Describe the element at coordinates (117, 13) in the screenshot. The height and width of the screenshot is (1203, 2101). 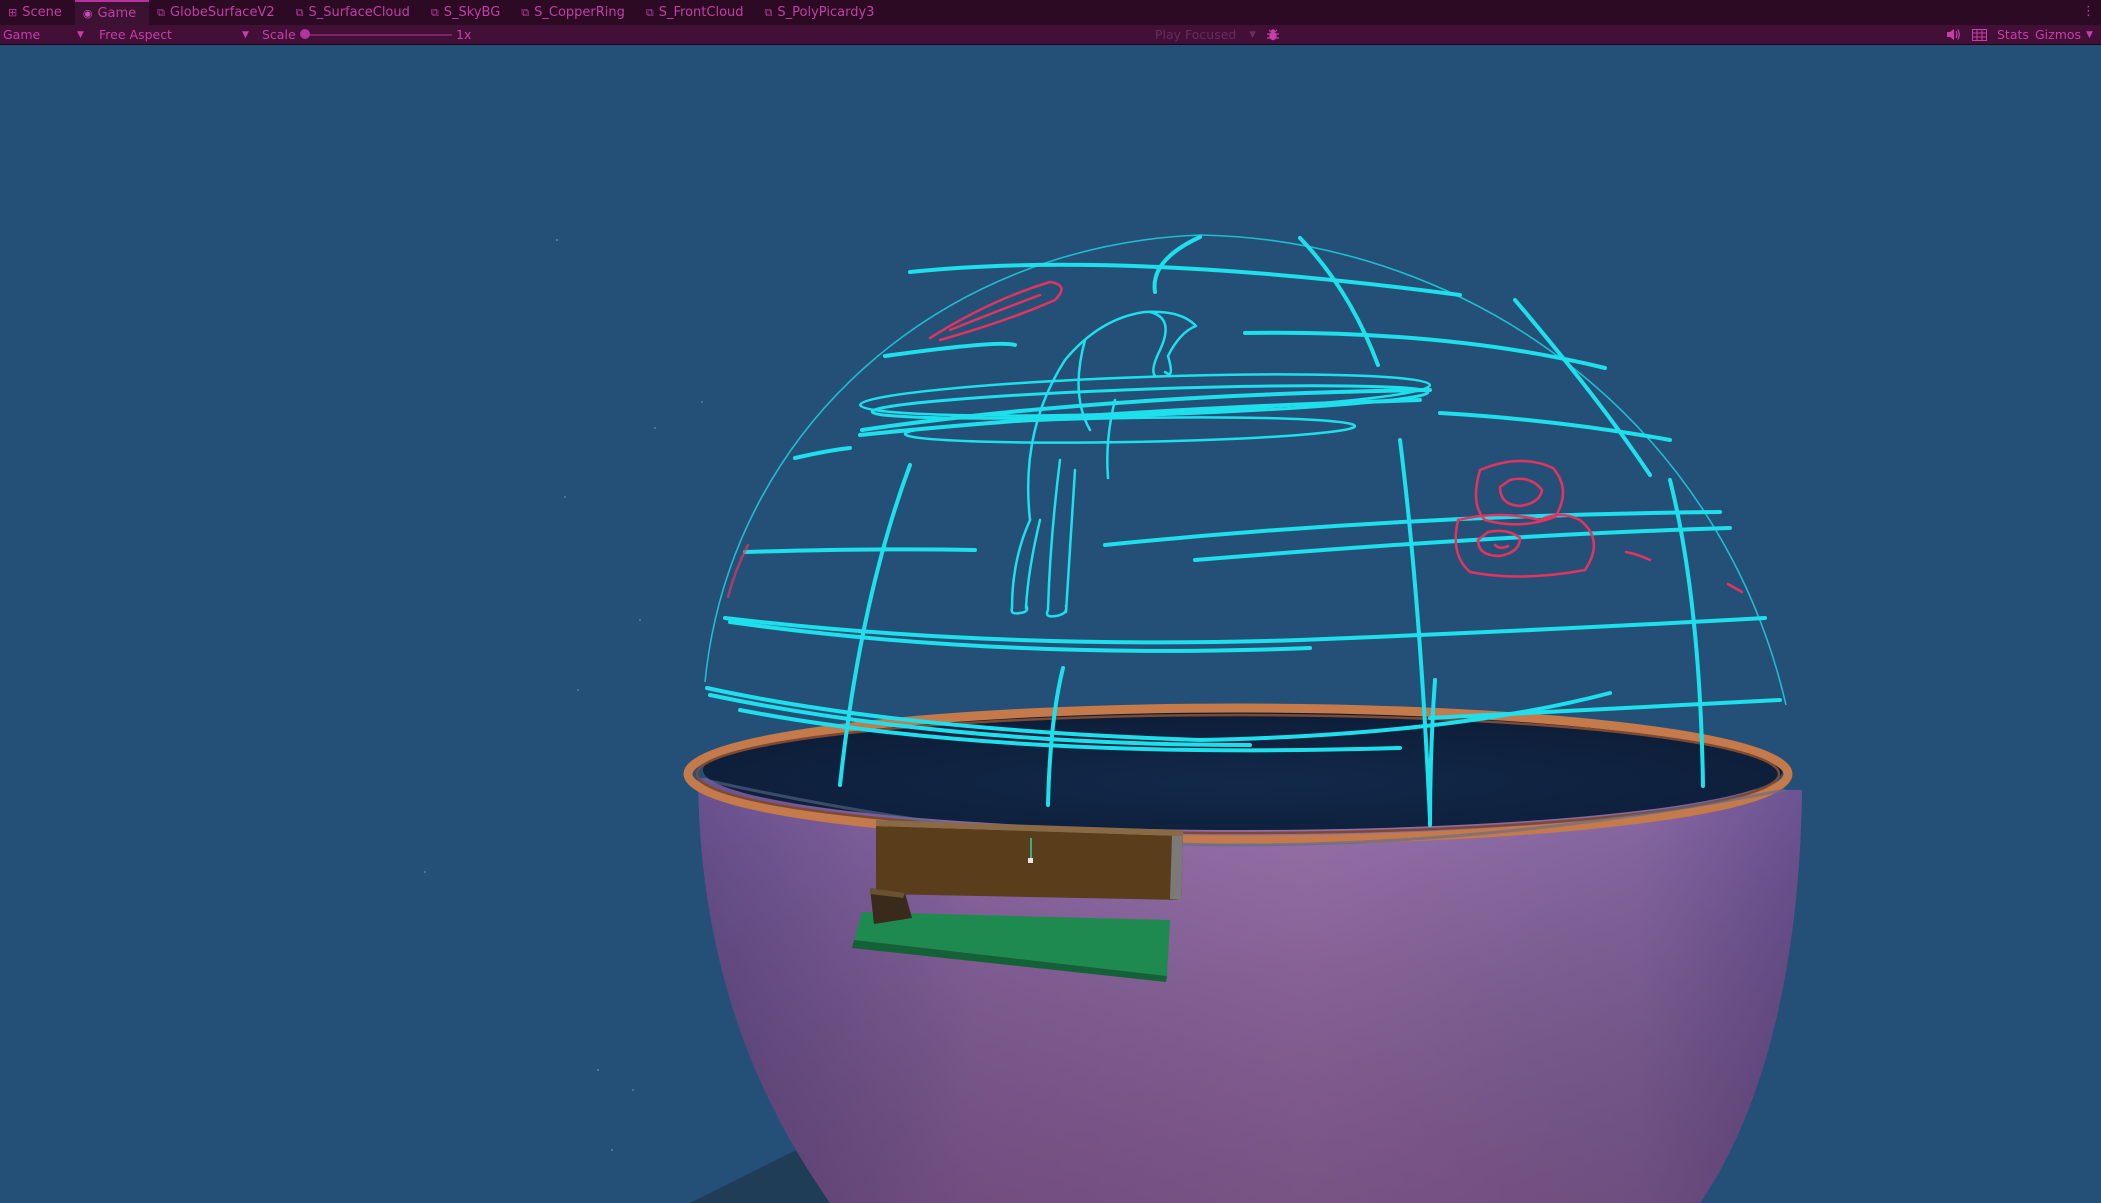
I see `tab-label: Game` at that location.